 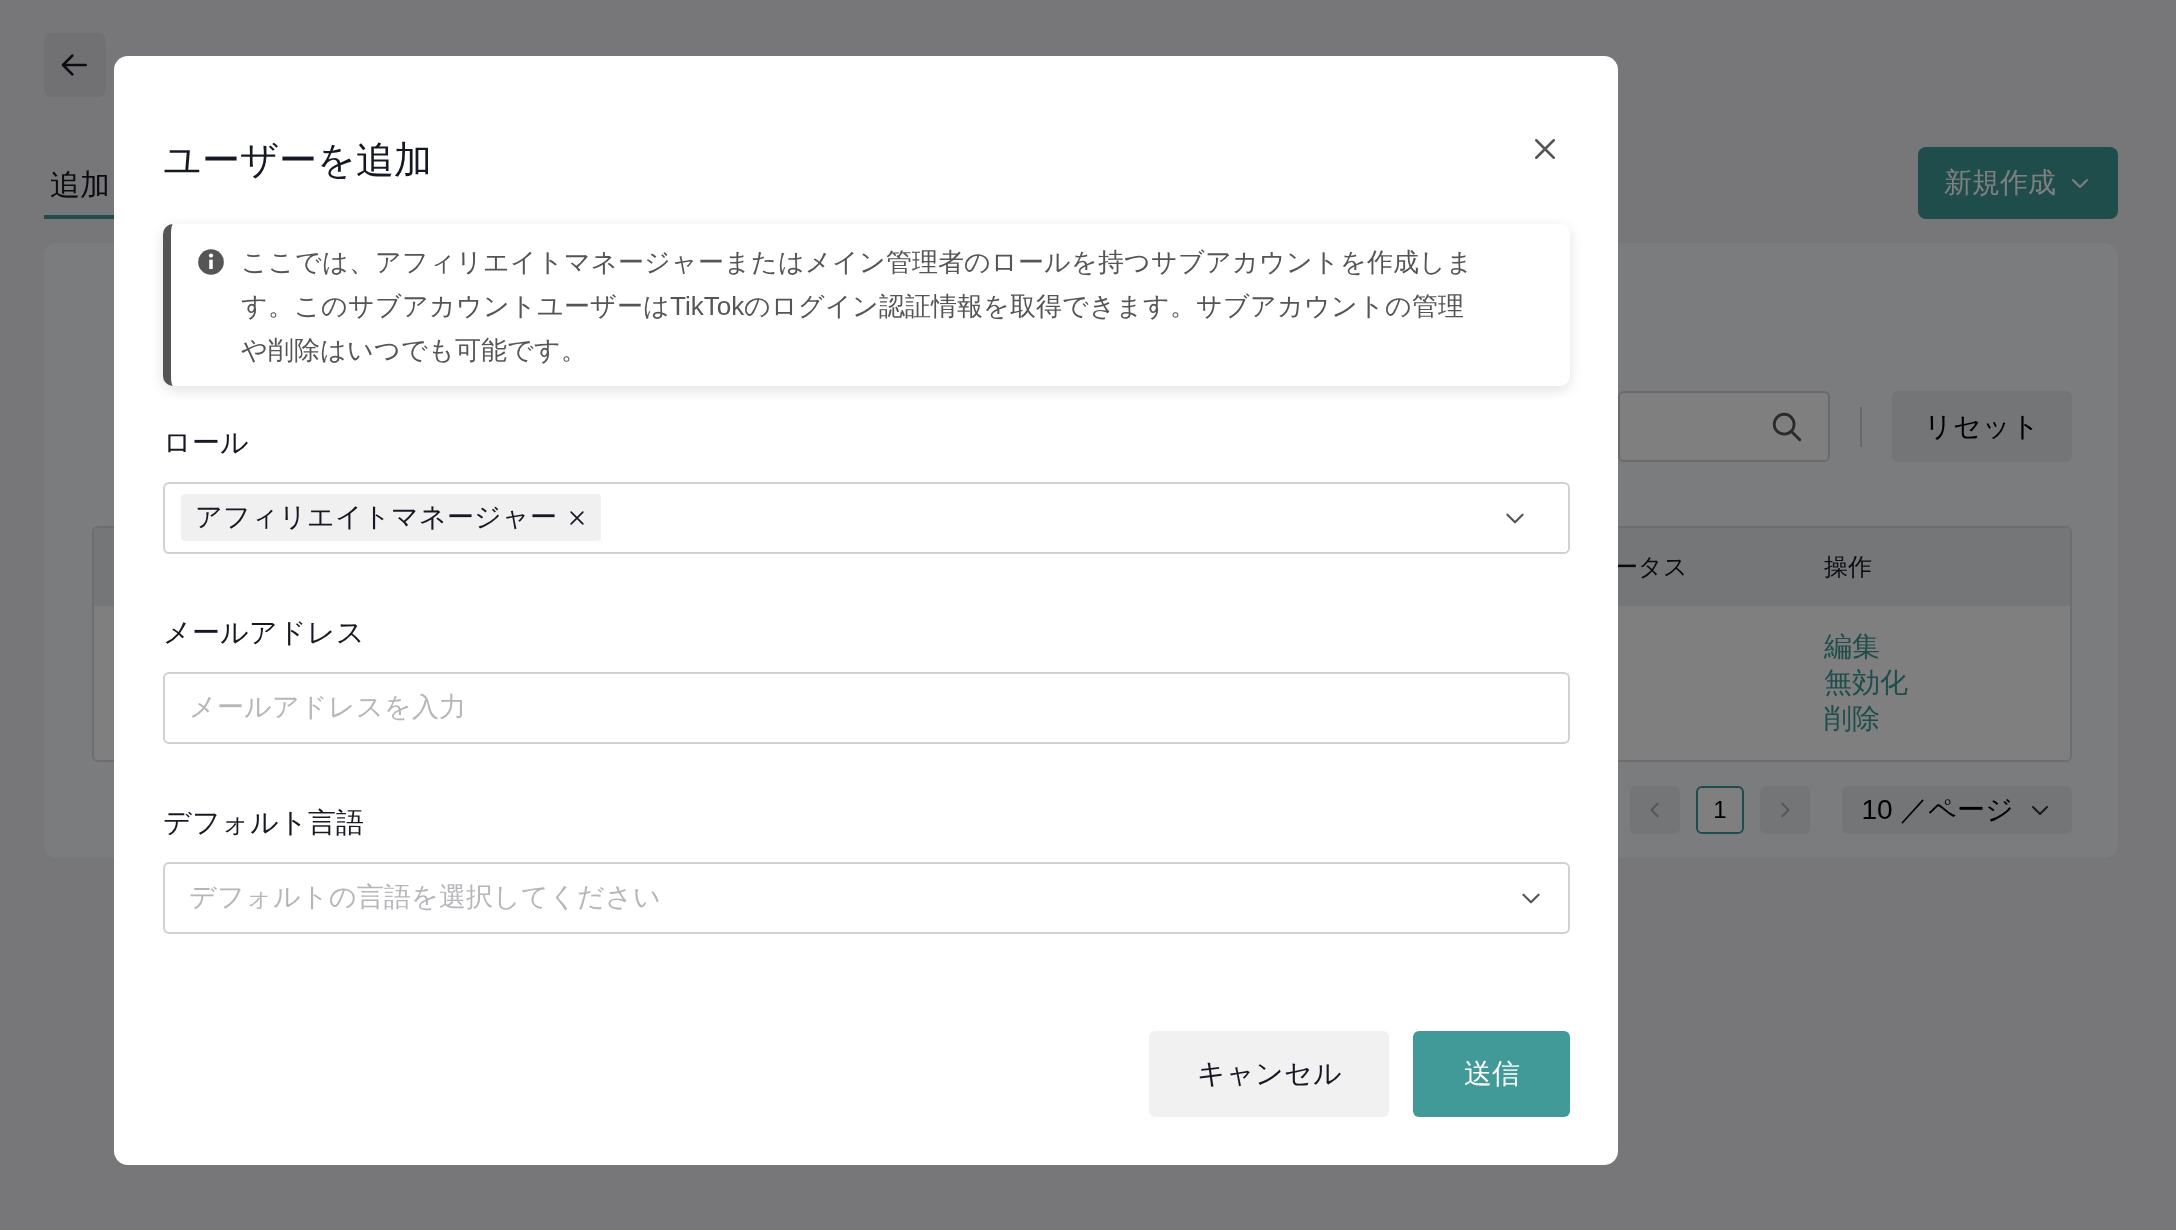 I want to click on email-input: メールアドレスを入力, so click(x=866, y=707).